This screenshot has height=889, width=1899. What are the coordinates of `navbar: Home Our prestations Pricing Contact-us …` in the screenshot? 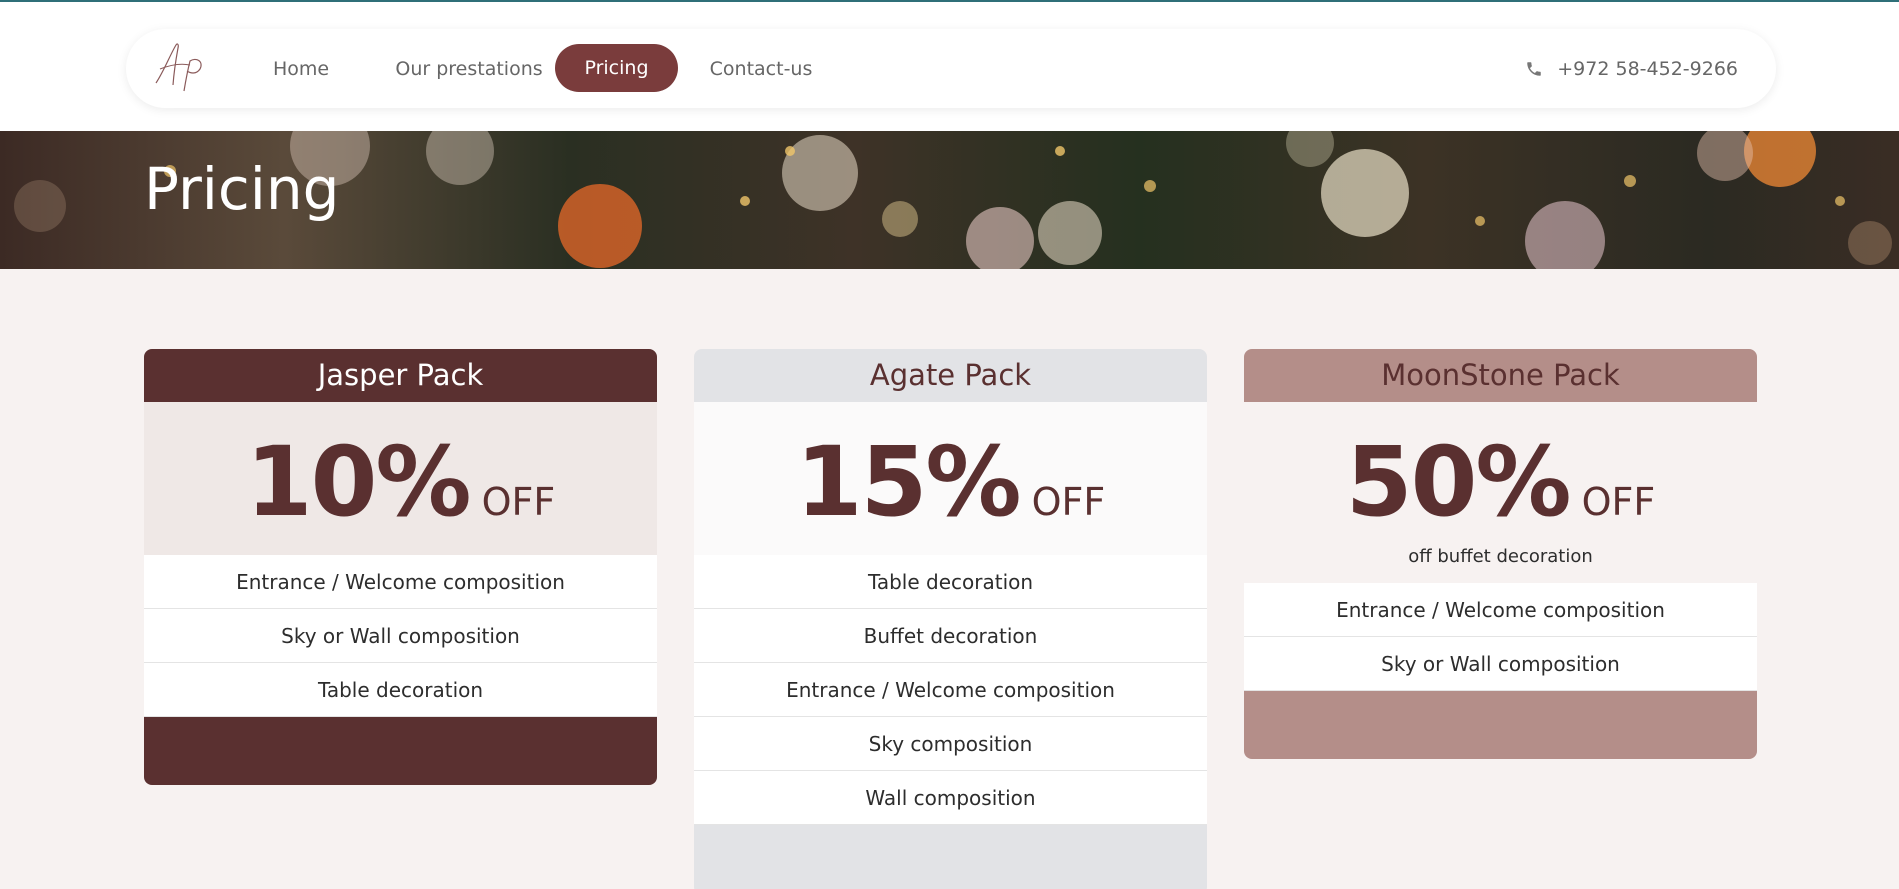 It's located at (951, 68).